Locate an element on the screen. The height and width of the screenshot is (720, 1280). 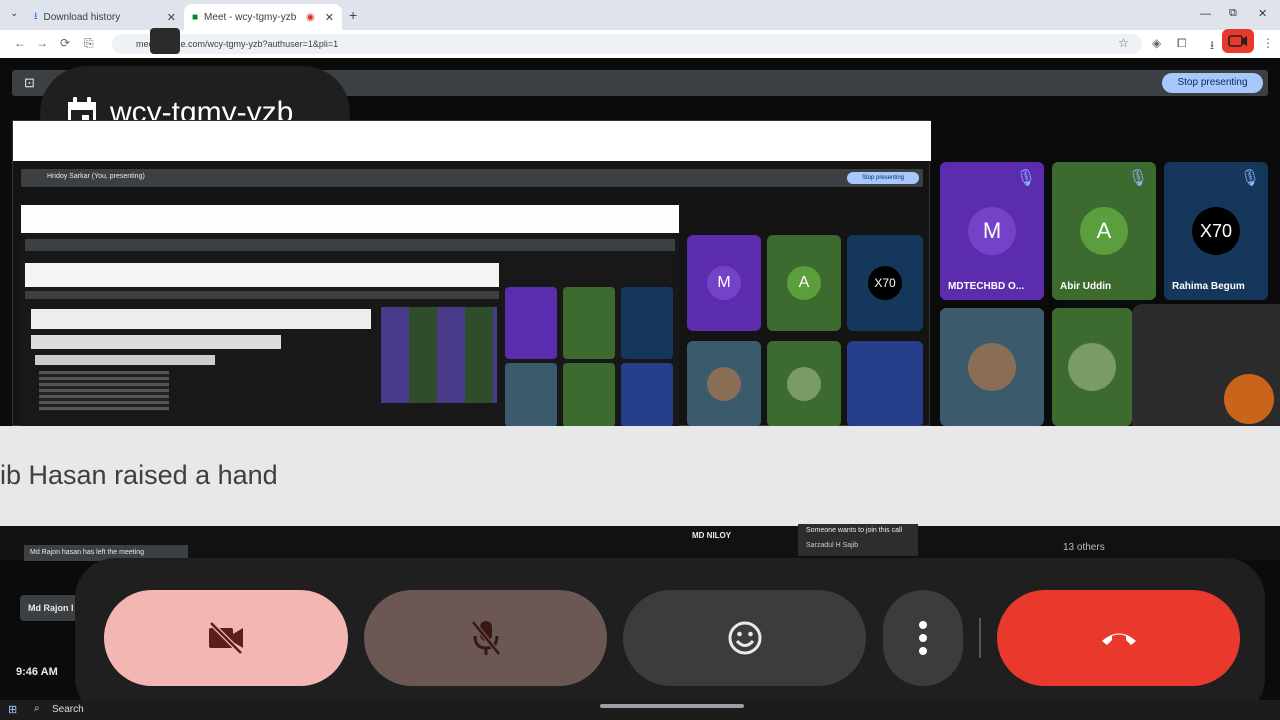
more-options-button is located at coordinates (923, 638).